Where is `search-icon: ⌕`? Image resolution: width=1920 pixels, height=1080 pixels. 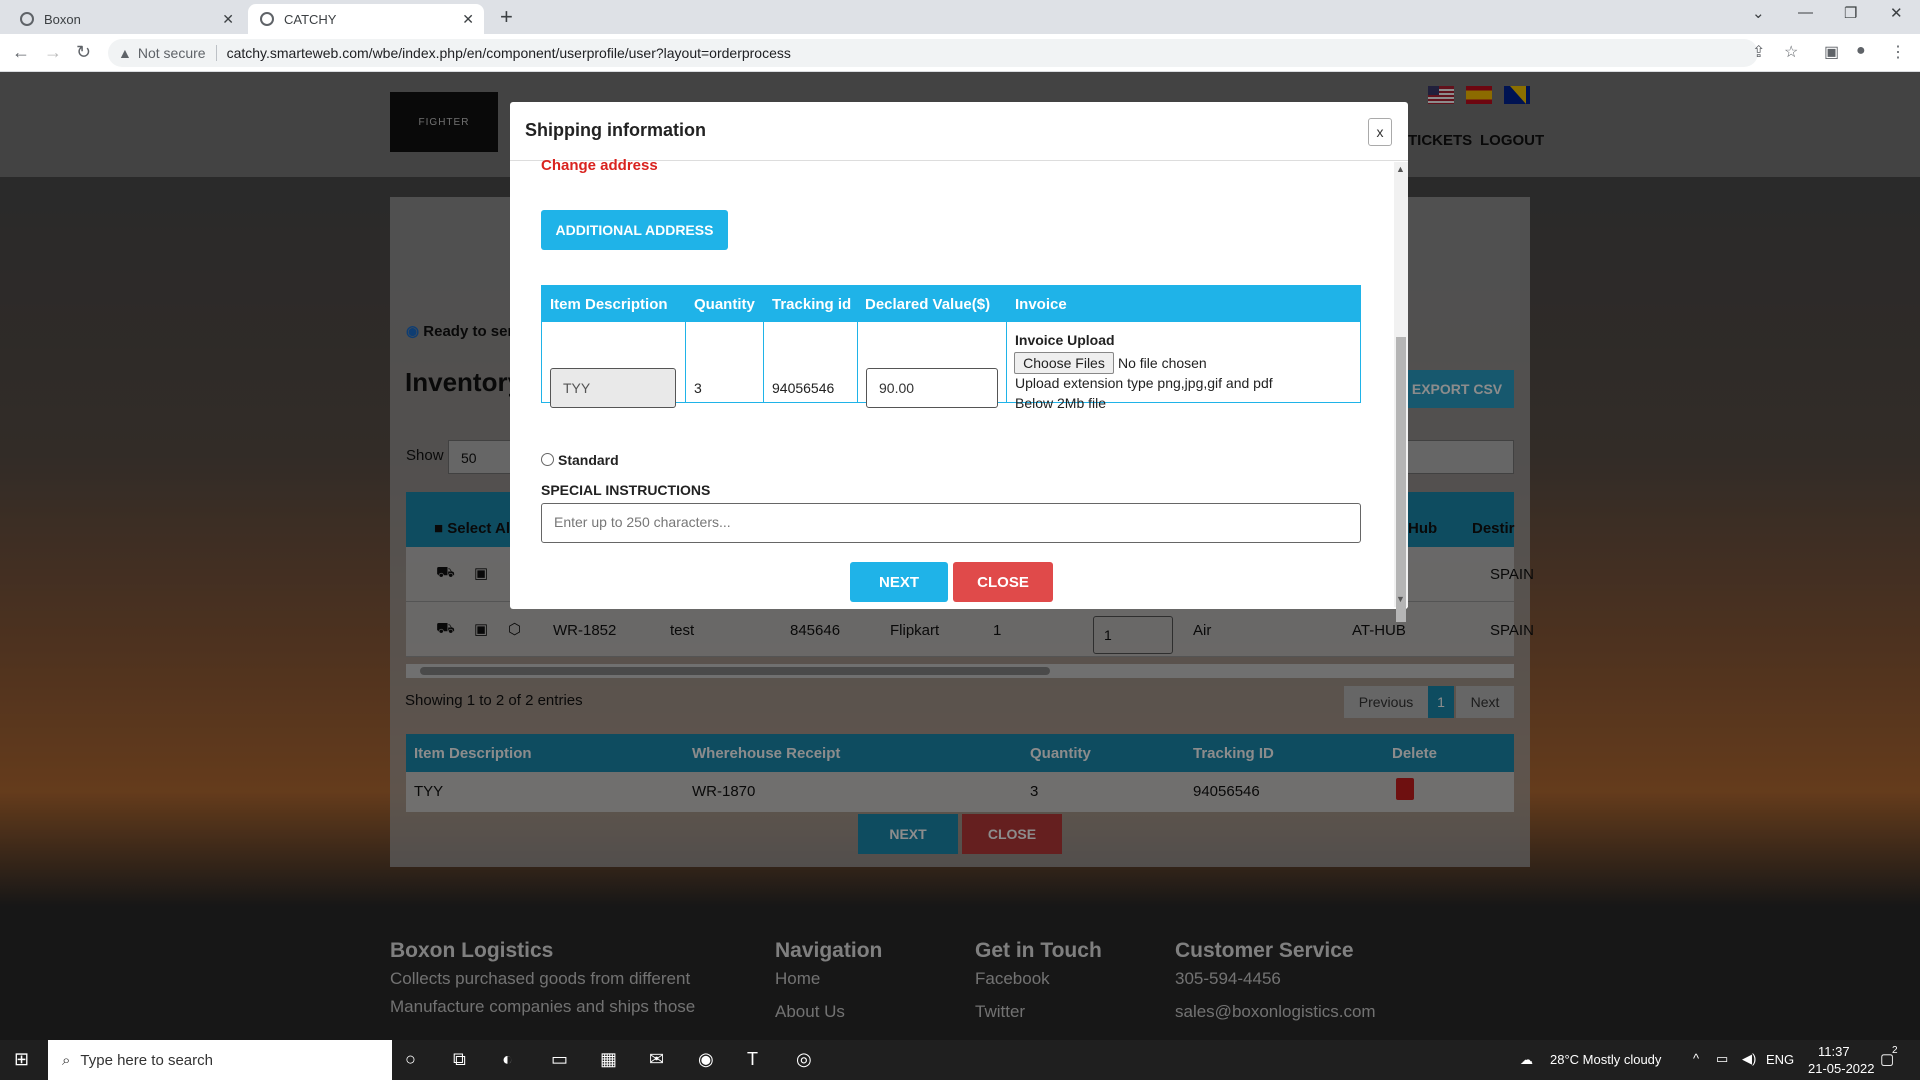
search-icon: ⌕ is located at coordinates (66, 1060).